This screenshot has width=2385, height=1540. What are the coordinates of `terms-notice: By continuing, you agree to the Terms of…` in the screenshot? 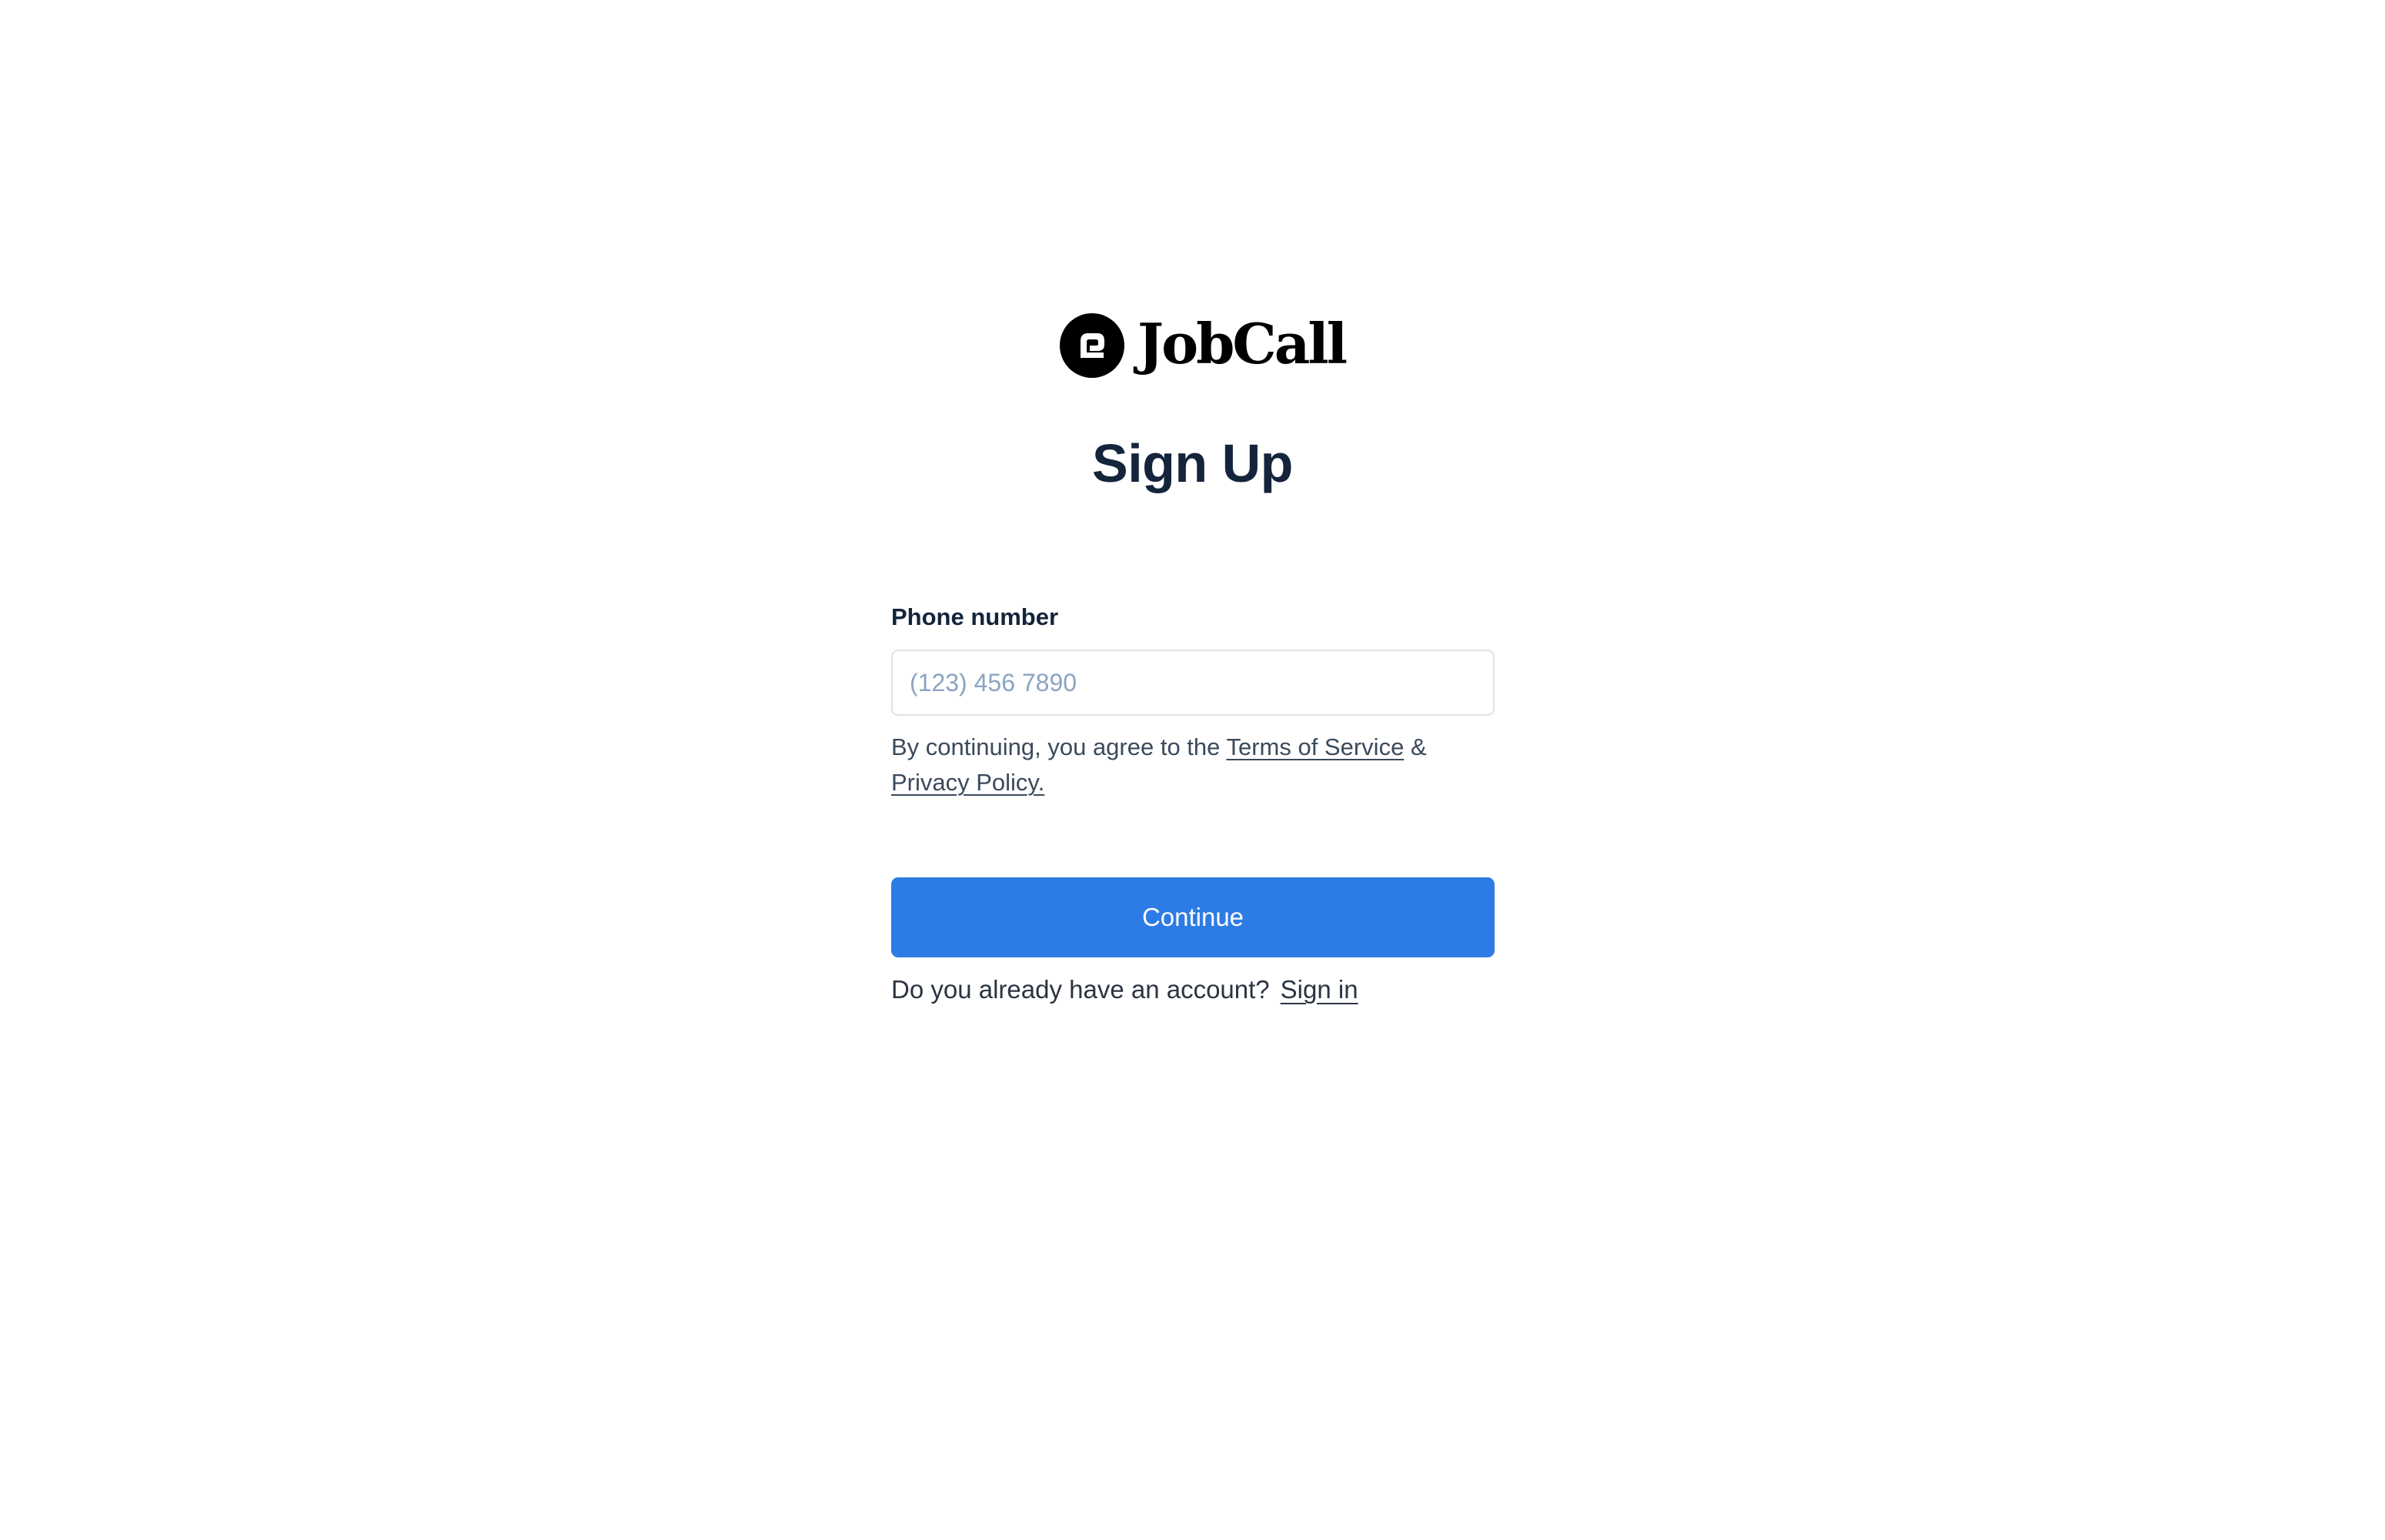 It's located at (1193, 765).